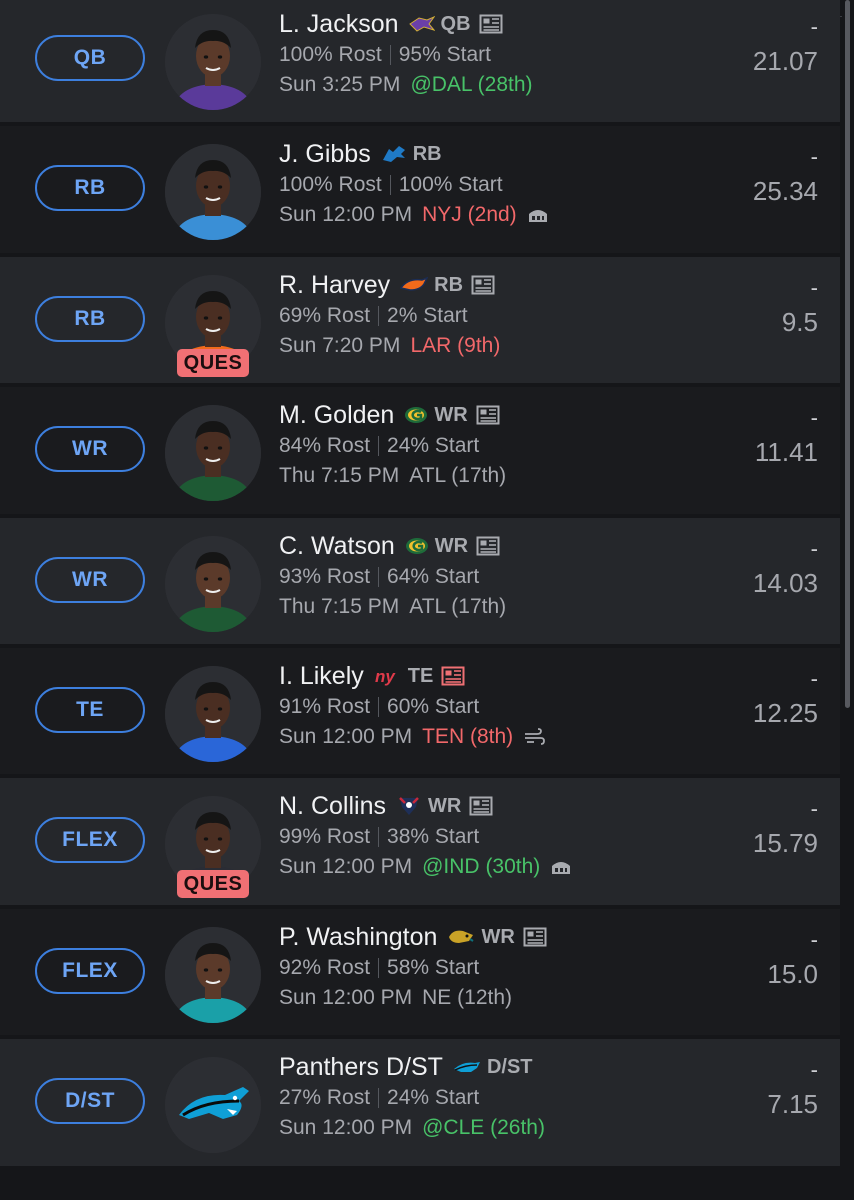 The width and height of the screenshot is (854, 1200). Describe the element at coordinates (785, 583) in the screenshot. I see `projected-points: 14.03` at that location.